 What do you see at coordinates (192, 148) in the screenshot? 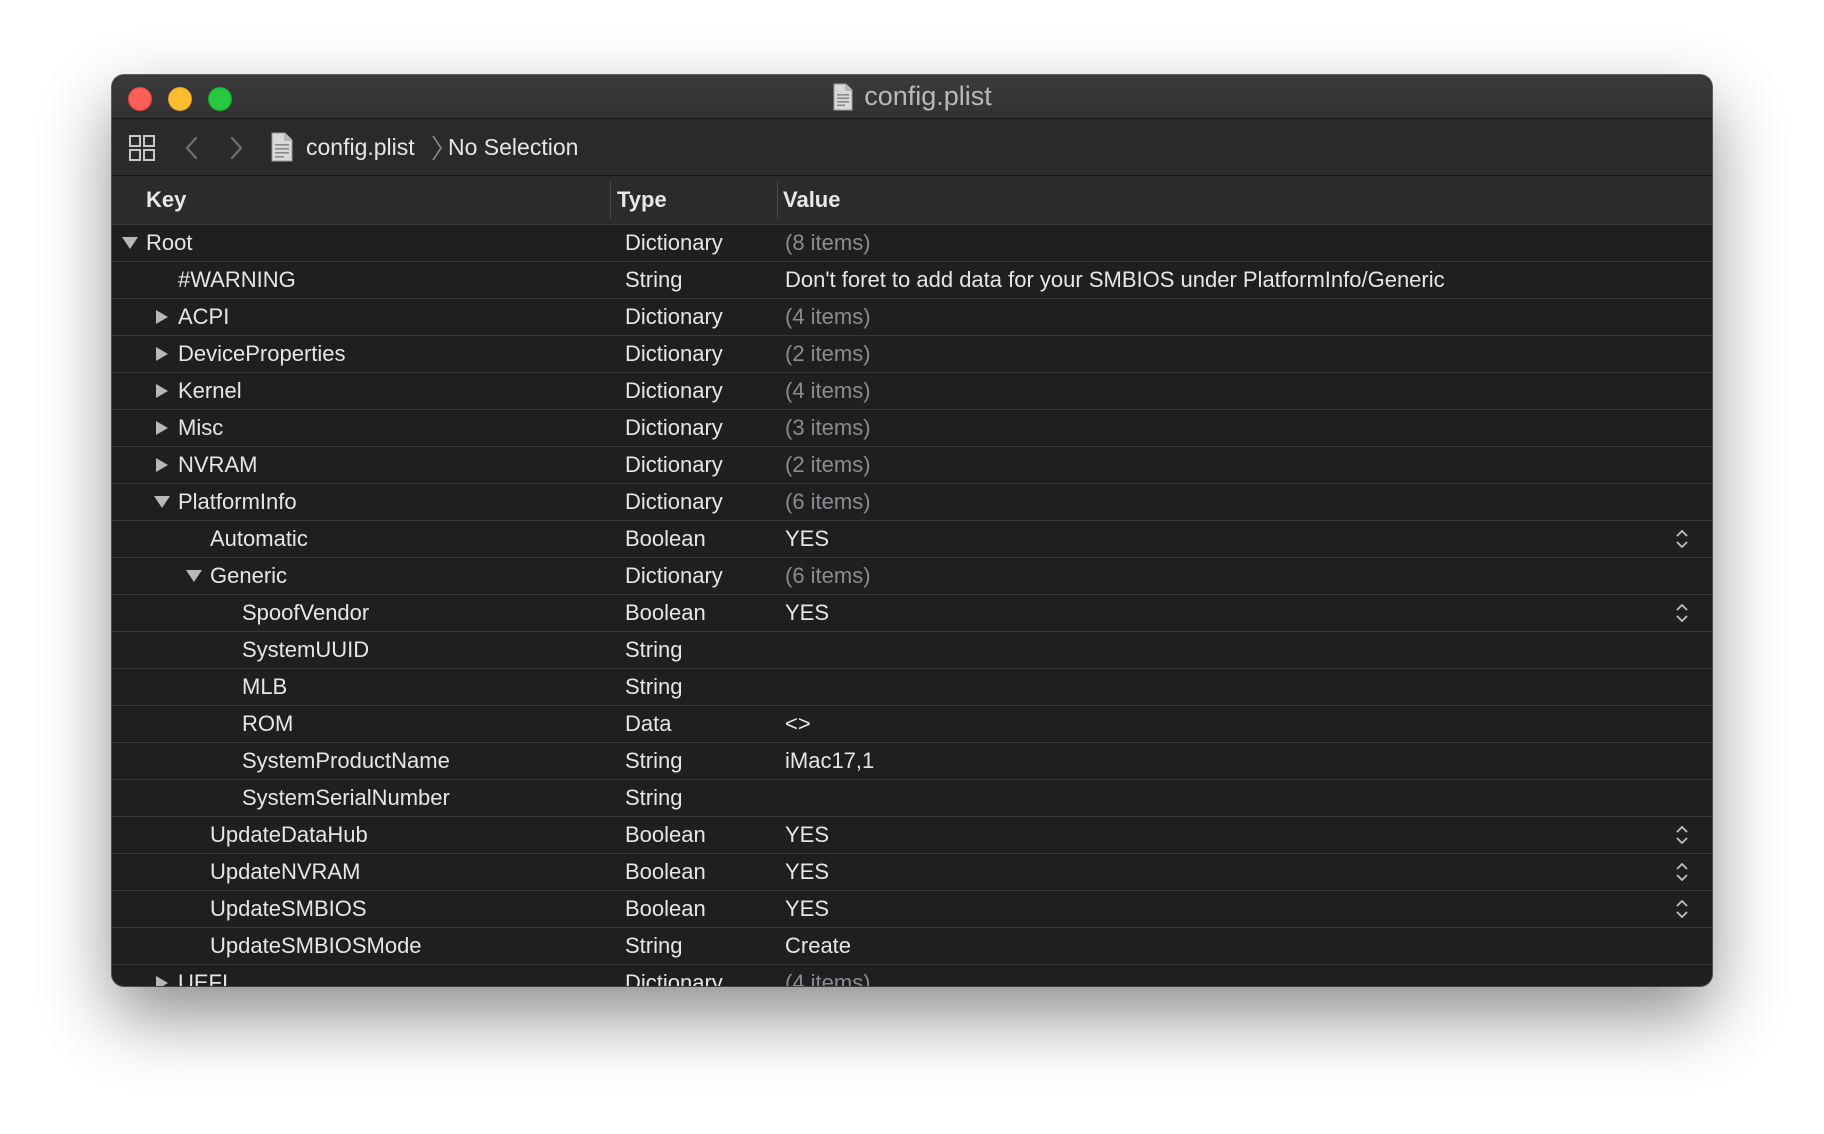
I see `chevron-left-icon` at bounding box center [192, 148].